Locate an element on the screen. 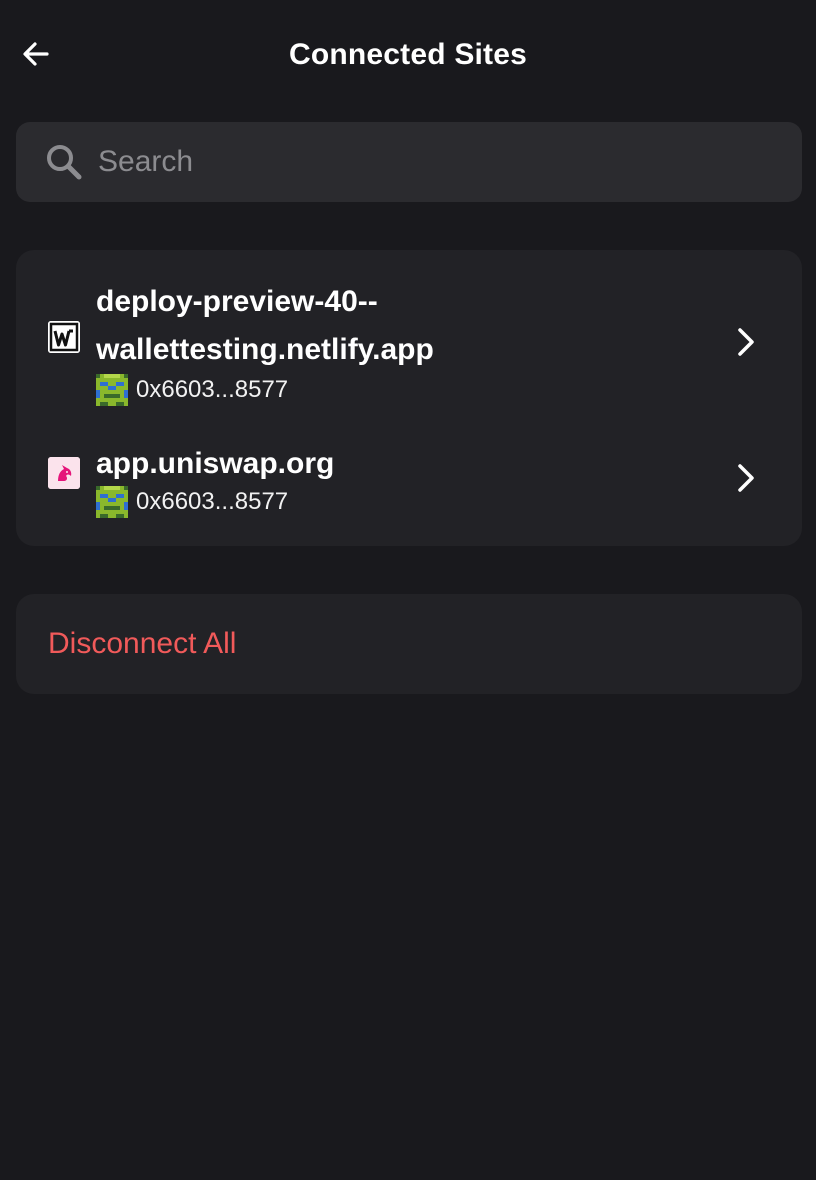 The width and height of the screenshot is (816, 1180). wallet-testing-logo-icon is located at coordinates (64, 337).